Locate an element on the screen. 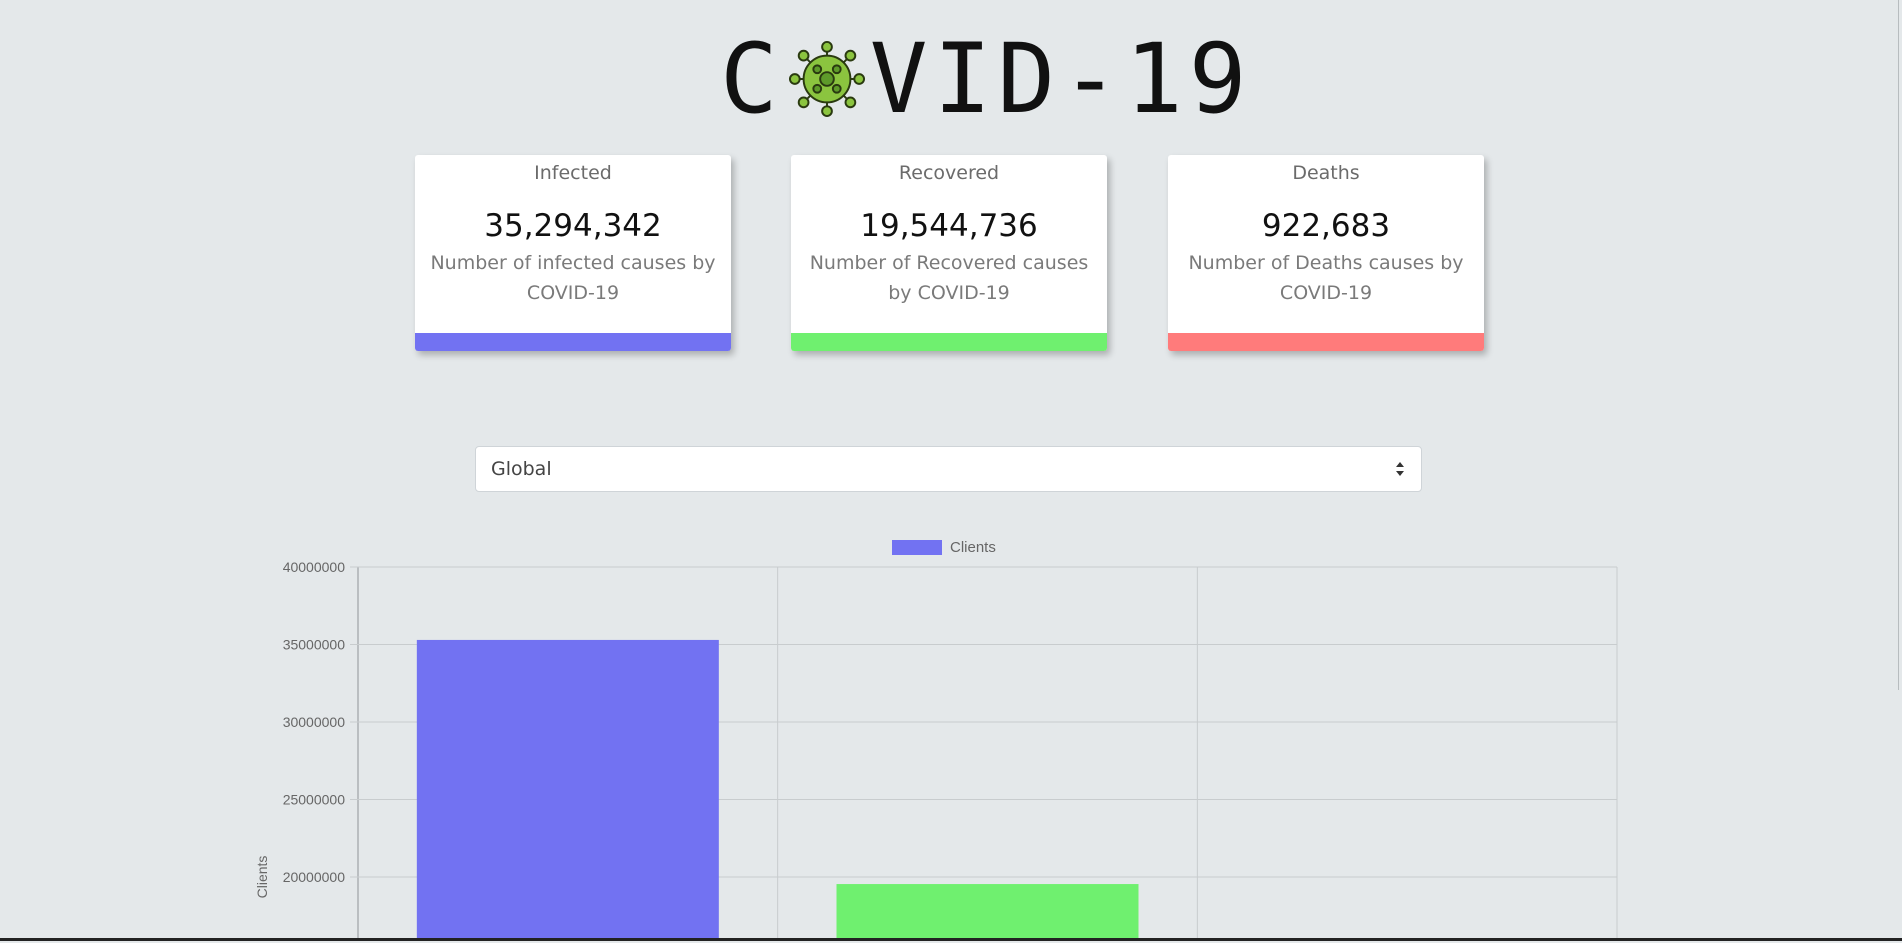 This screenshot has width=1902, height=943. legend-swatch is located at coordinates (917, 547).